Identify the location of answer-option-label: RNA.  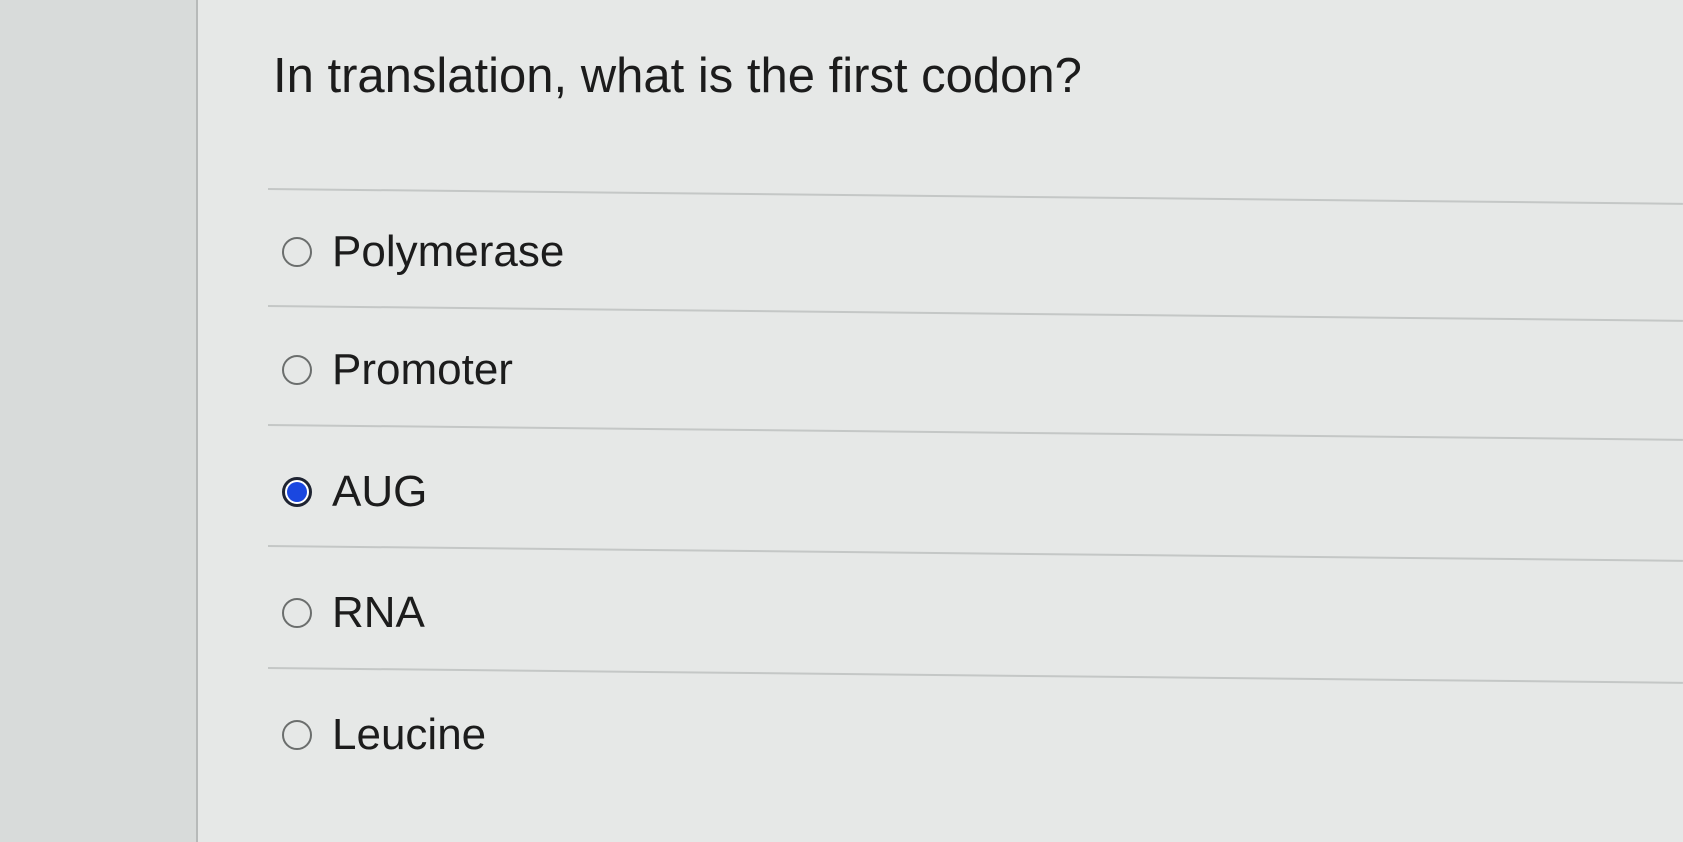
(378, 612).